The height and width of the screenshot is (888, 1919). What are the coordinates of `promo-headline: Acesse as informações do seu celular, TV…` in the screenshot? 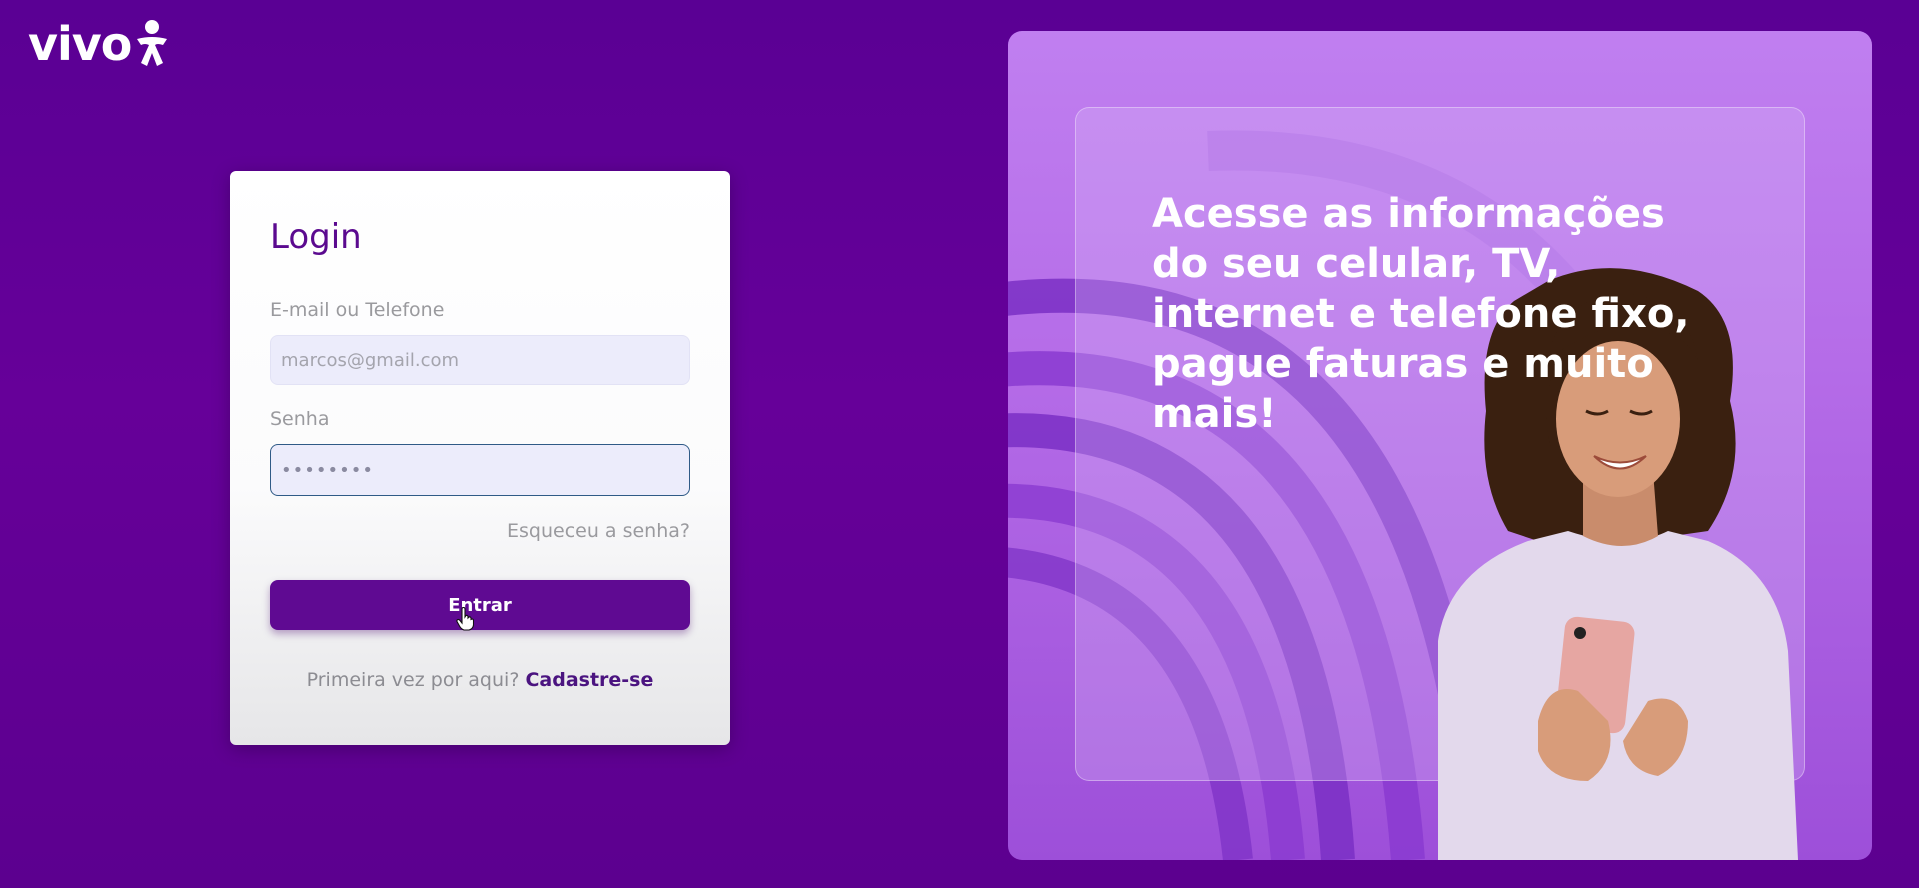 It's located at (1421, 314).